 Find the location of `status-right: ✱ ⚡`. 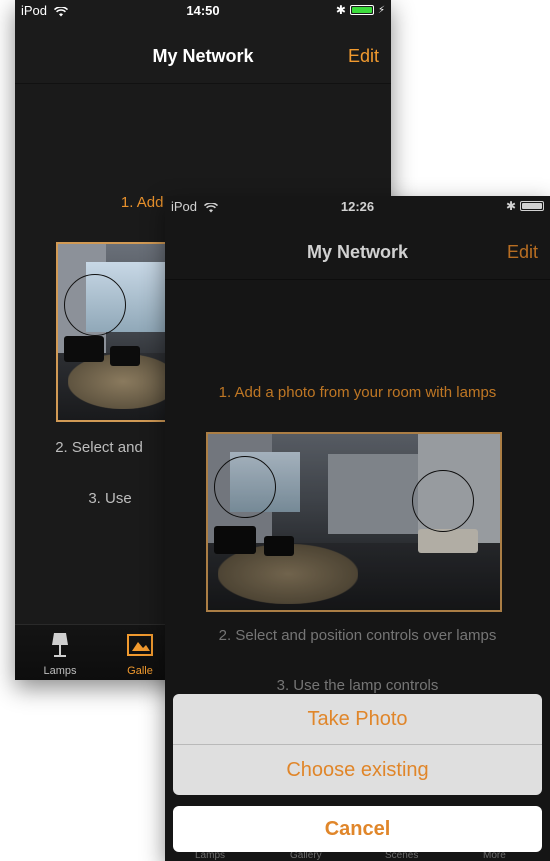

status-right: ✱ ⚡ is located at coordinates (360, 10).